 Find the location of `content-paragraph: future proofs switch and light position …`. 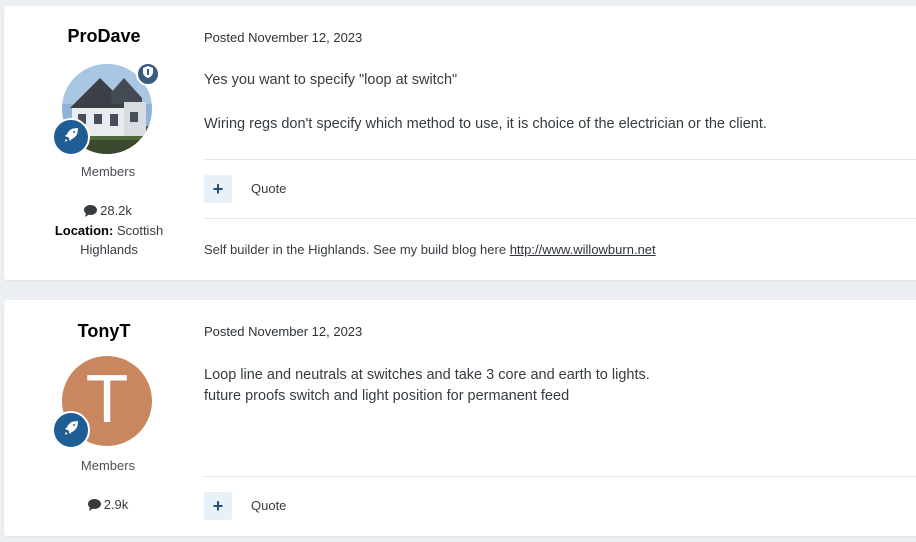

content-paragraph: future proofs switch and light position … is located at coordinates (387, 396).